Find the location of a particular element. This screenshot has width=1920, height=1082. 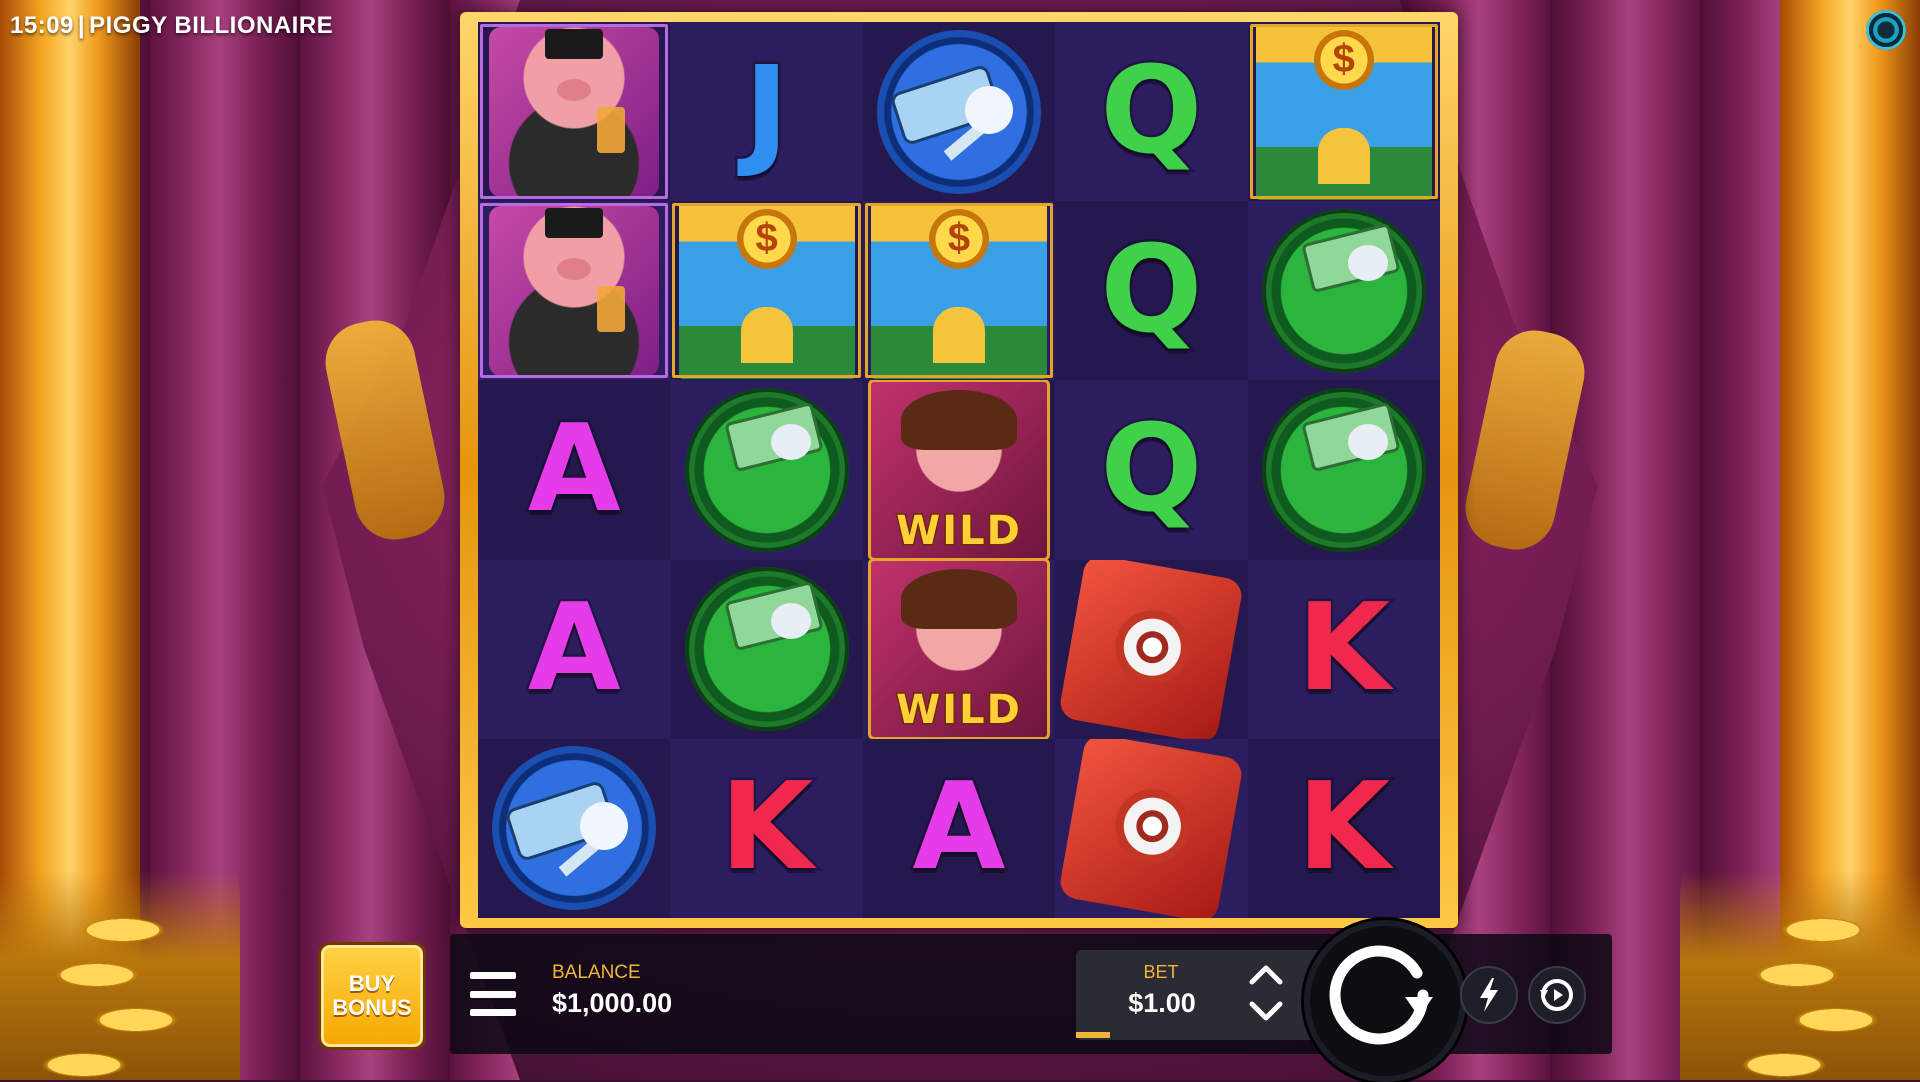

game-title: PIGGY BILLIONAIRE is located at coordinates (211, 25).